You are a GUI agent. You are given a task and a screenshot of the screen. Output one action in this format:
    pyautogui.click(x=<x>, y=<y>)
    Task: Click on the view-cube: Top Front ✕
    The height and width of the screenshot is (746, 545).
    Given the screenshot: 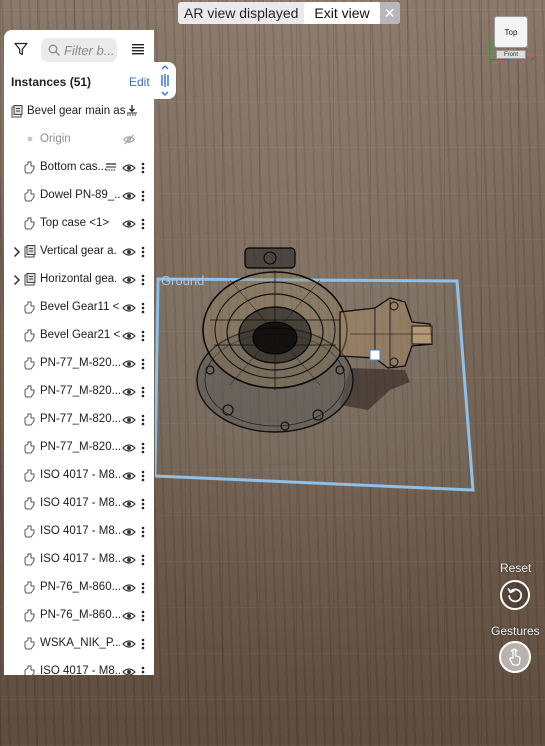 What is the action you would take?
    pyautogui.click(x=512, y=36)
    